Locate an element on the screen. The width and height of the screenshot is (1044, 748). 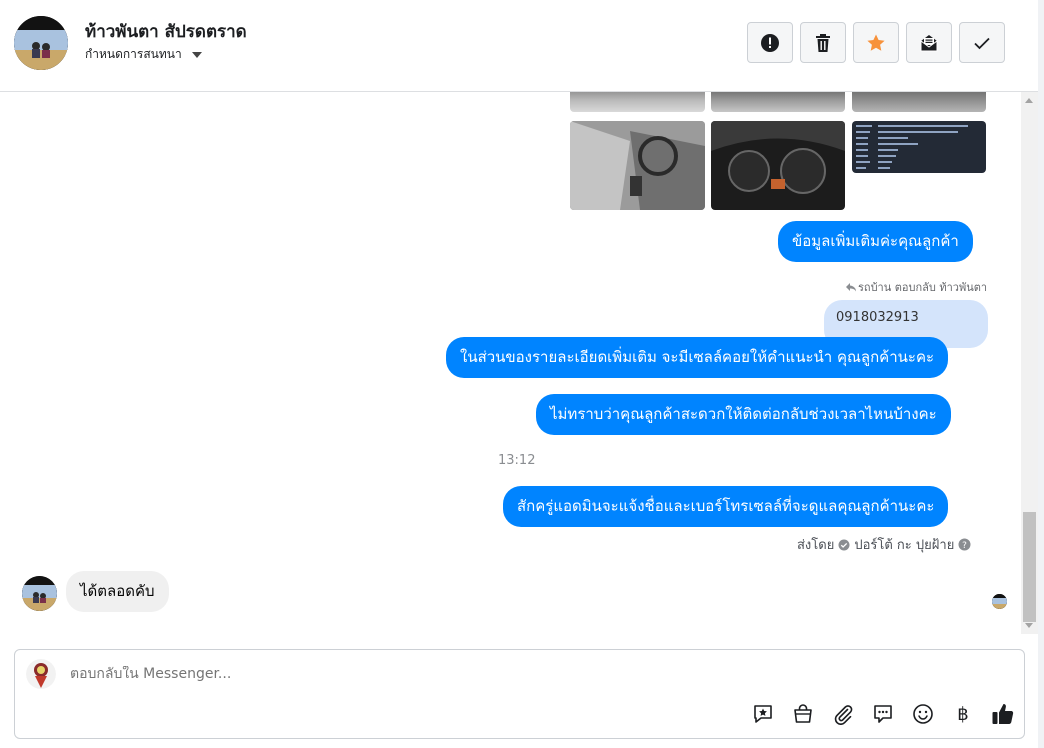
caret-down-icon is located at coordinates (196, 54).